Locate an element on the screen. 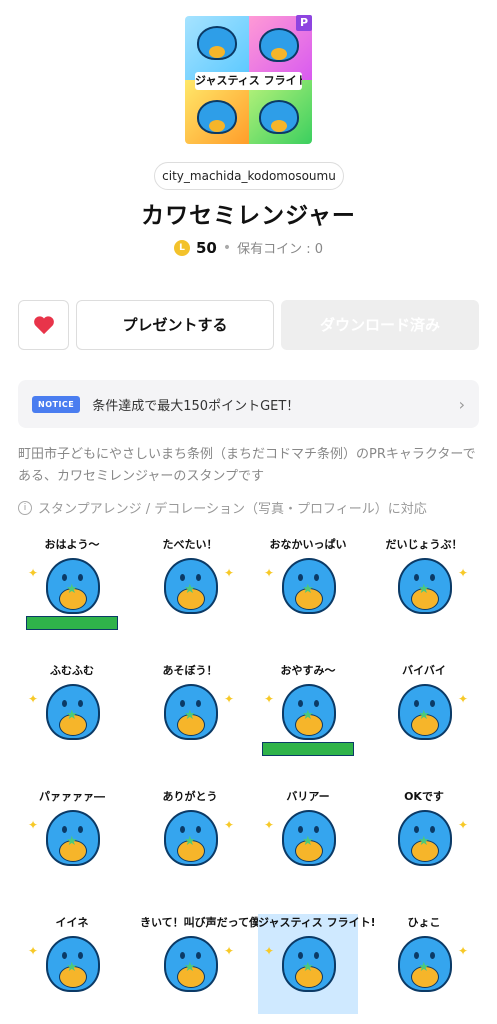 This screenshot has height=1024, width=497. notice-banner: NOTICE 条件達成で最大150ポイントGET！ › is located at coordinates (248, 404).